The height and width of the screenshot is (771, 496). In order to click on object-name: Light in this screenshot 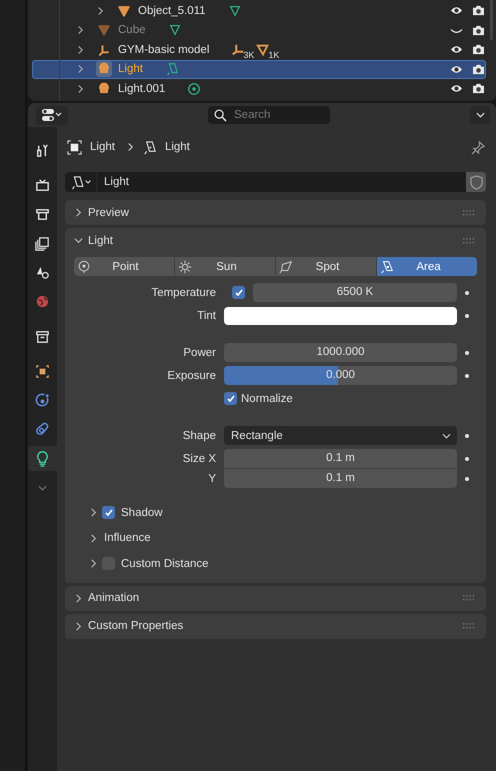, I will do `click(130, 69)`.